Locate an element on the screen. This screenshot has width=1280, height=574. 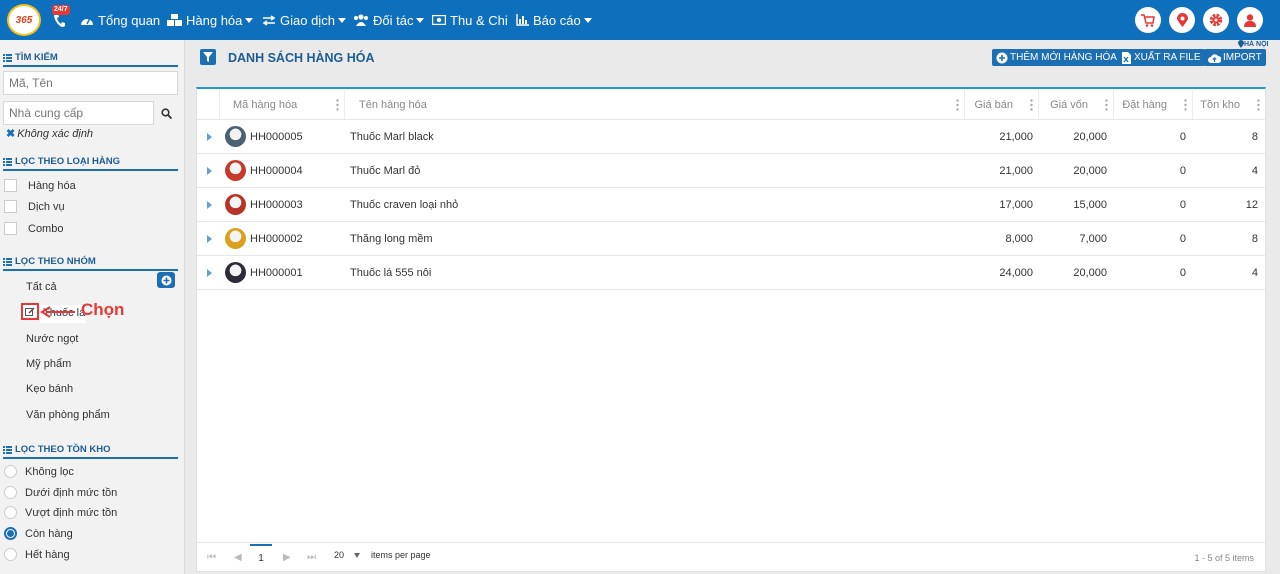
type-filter-combo: Combo is located at coordinates (33, 228).